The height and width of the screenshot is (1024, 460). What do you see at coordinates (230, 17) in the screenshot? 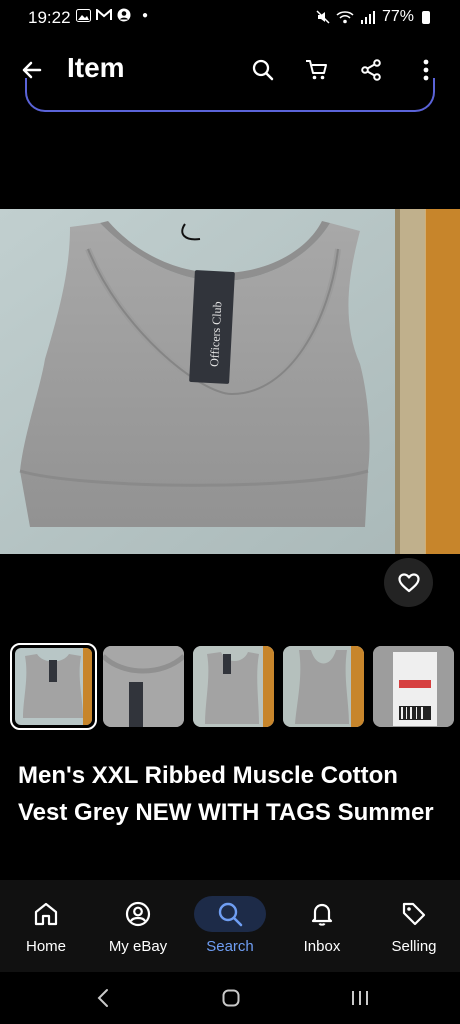
I see `status-bar: 19:22 ● 77%` at bounding box center [230, 17].